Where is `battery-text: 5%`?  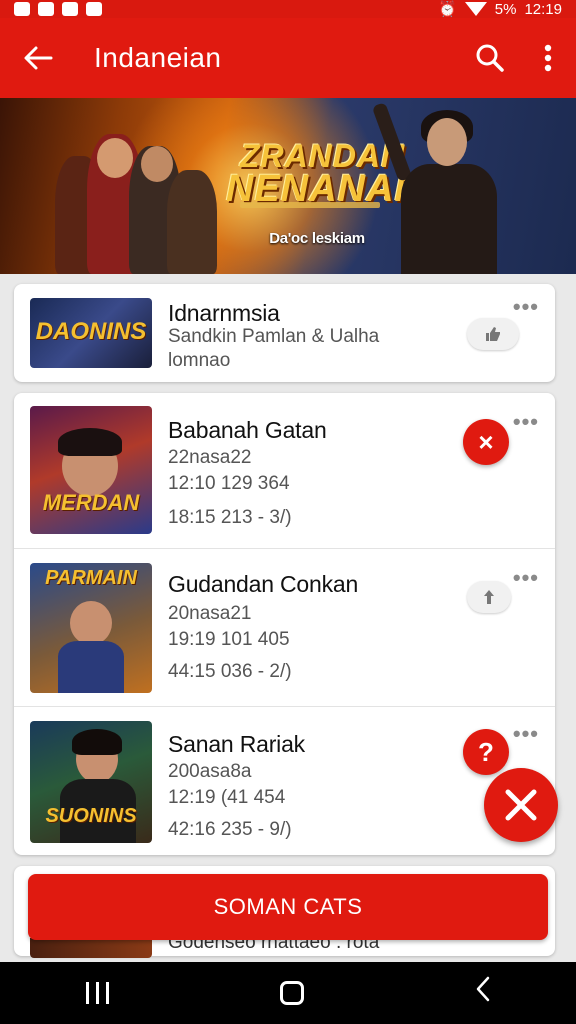
battery-text: 5% is located at coordinates (505, 9).